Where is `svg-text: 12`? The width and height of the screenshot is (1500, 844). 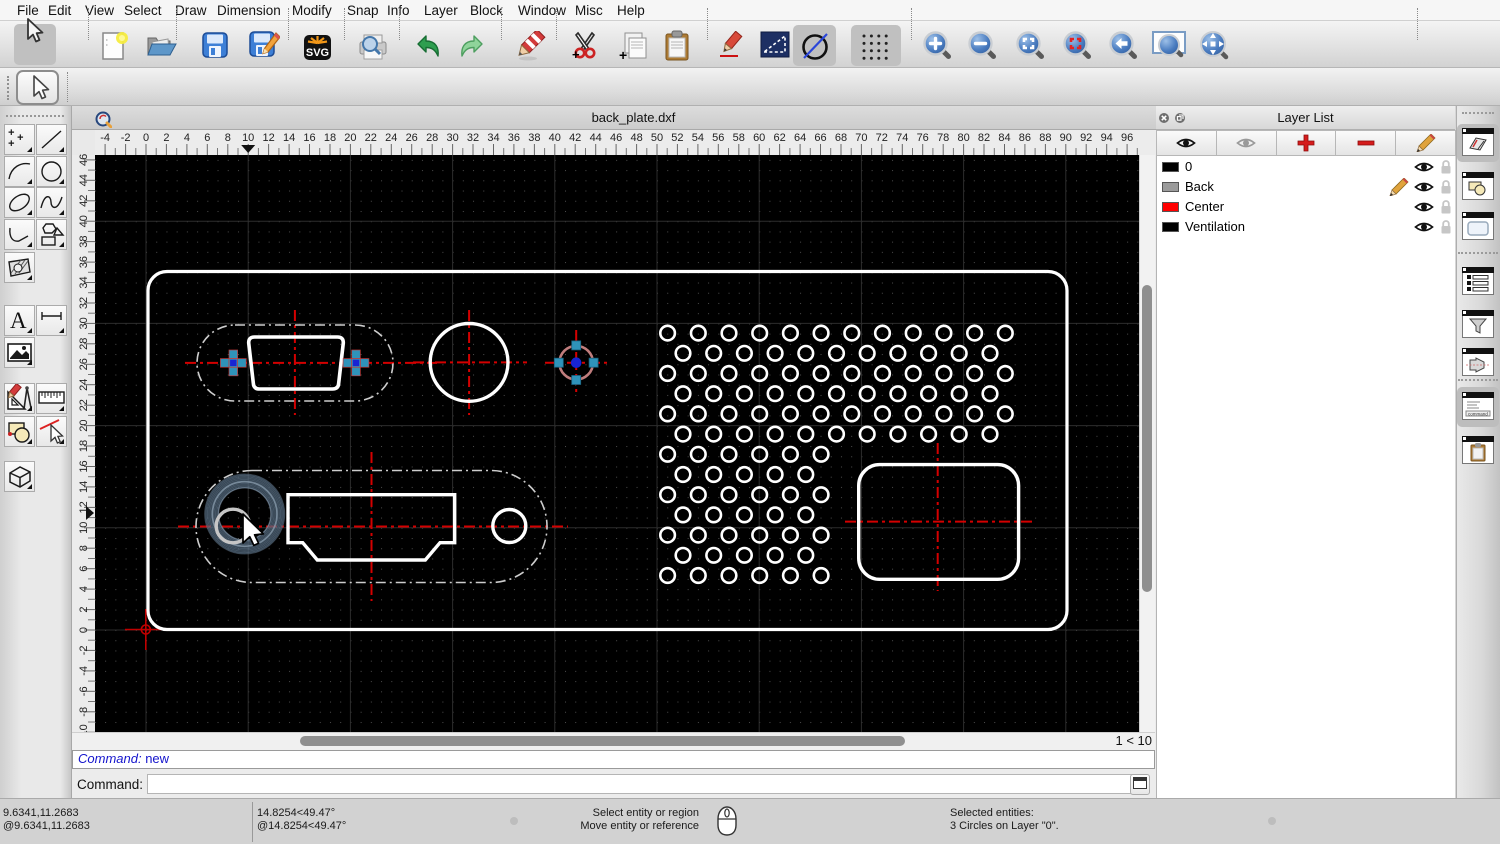
svg-text: 12 is located at coordinates (268, 138).